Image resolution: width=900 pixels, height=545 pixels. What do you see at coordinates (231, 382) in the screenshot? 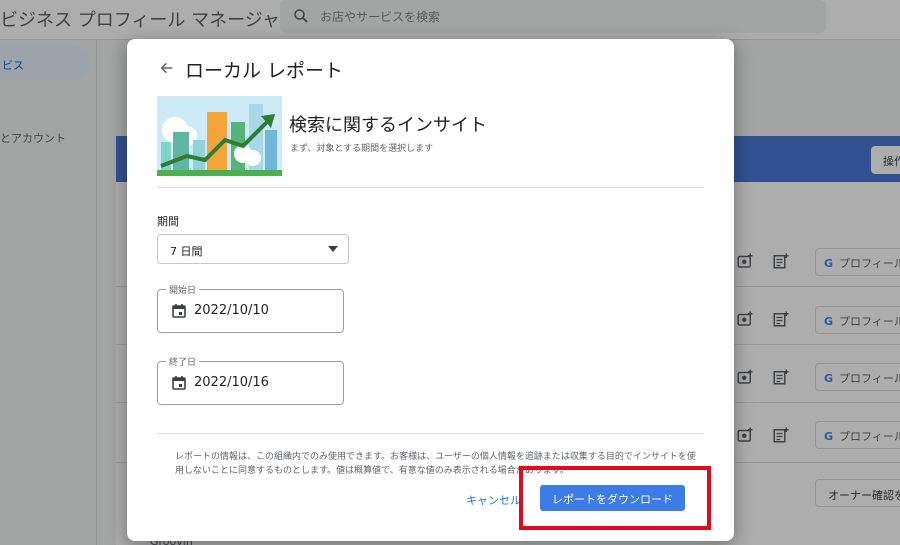
I see `end-date-value: 2022/10/16` at bounding box center [231, 382].